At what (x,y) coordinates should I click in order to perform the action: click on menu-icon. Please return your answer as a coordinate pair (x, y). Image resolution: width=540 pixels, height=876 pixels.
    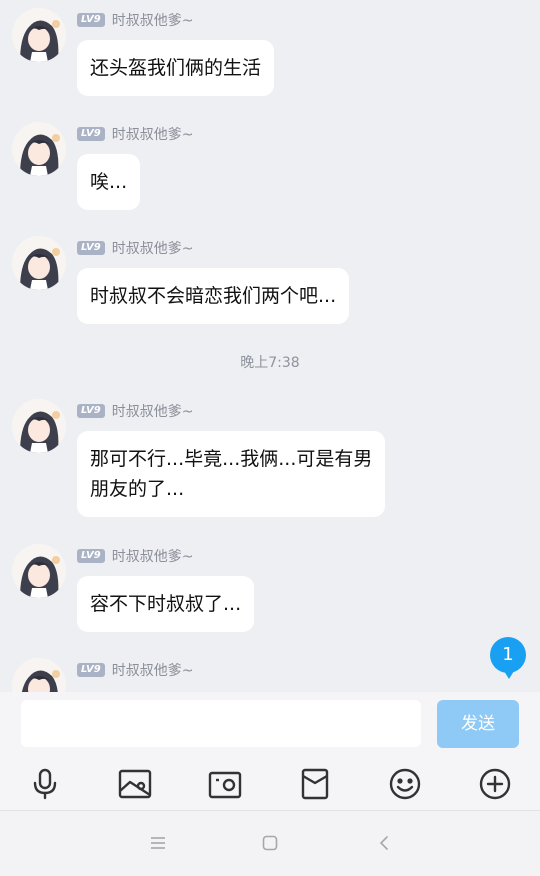
    Looking at the image, I should click on (158, 843).